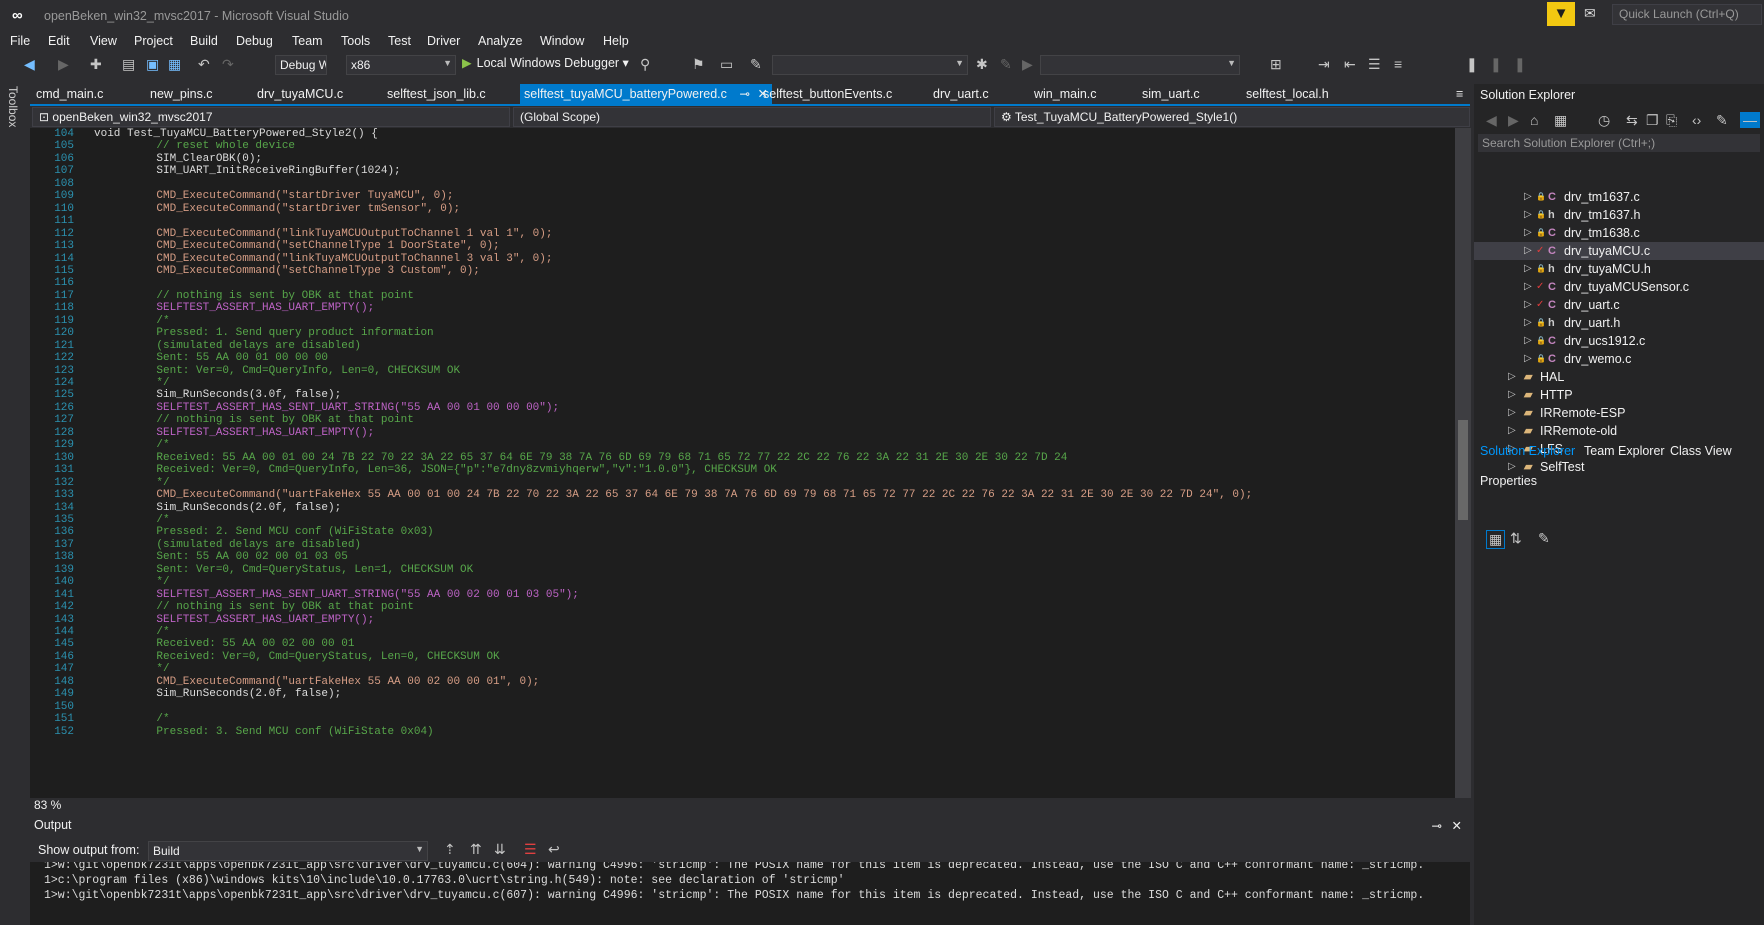  Describe the element at coordinates (1619, 323) in the screenshot. I see `tree-file: ▷ 🔒 h drv_uart.h` at that location.